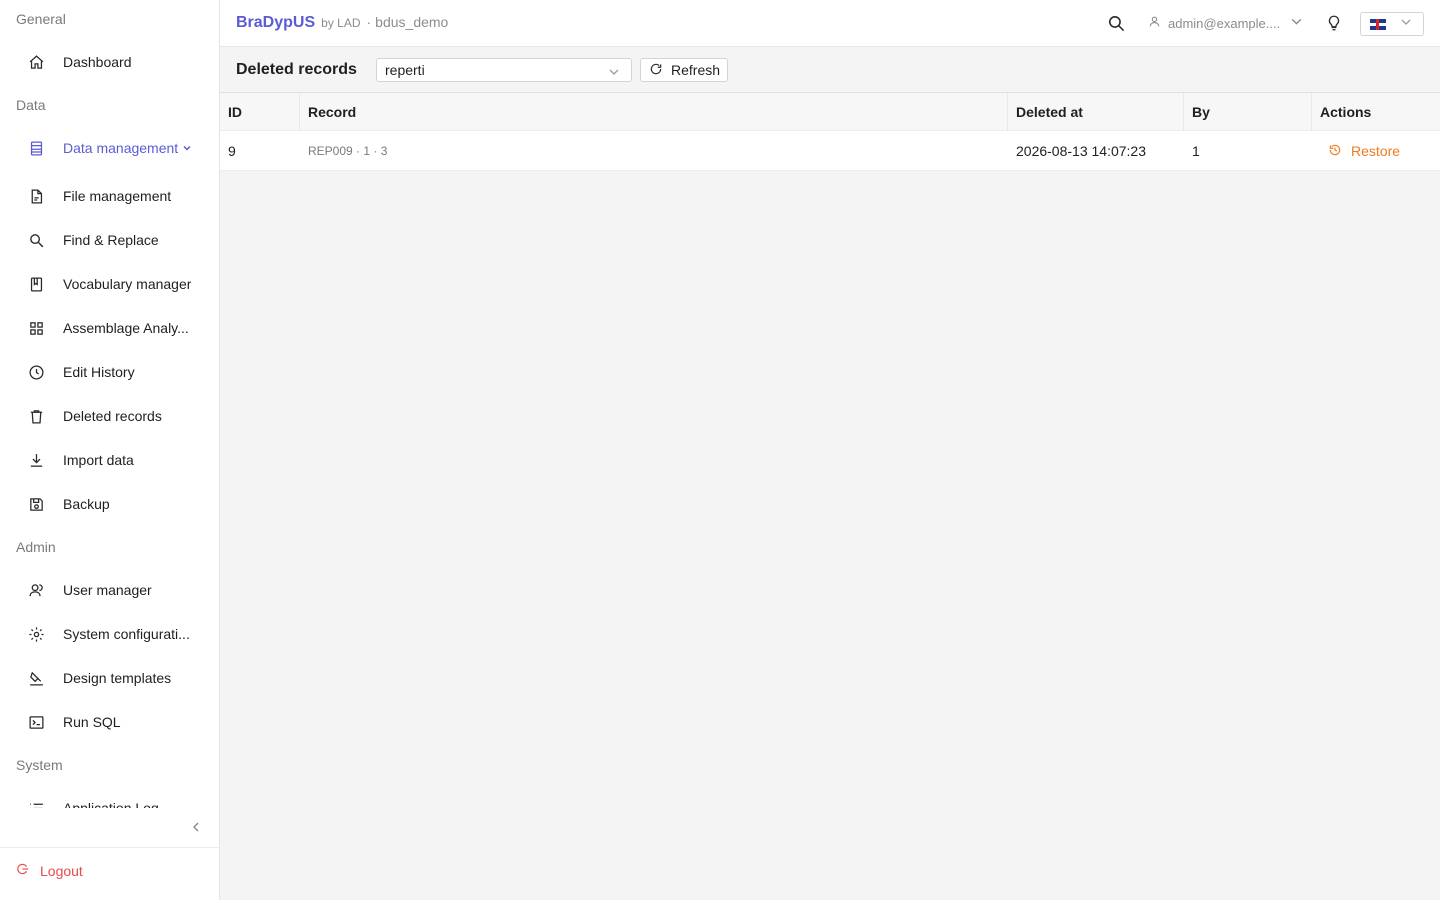 Image resolution: width=1440 pixels, height=900 pixels. What do you see at coordinates (41, 19) in the screenshot?
I see `group-label-general: General` at bounding box center [41, 19].